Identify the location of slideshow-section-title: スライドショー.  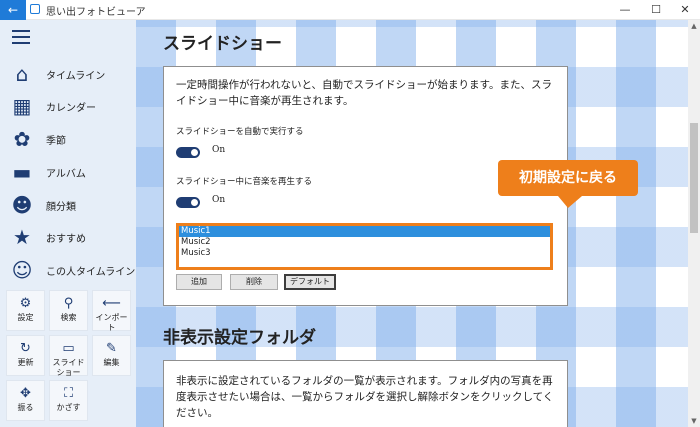
(222, 44).